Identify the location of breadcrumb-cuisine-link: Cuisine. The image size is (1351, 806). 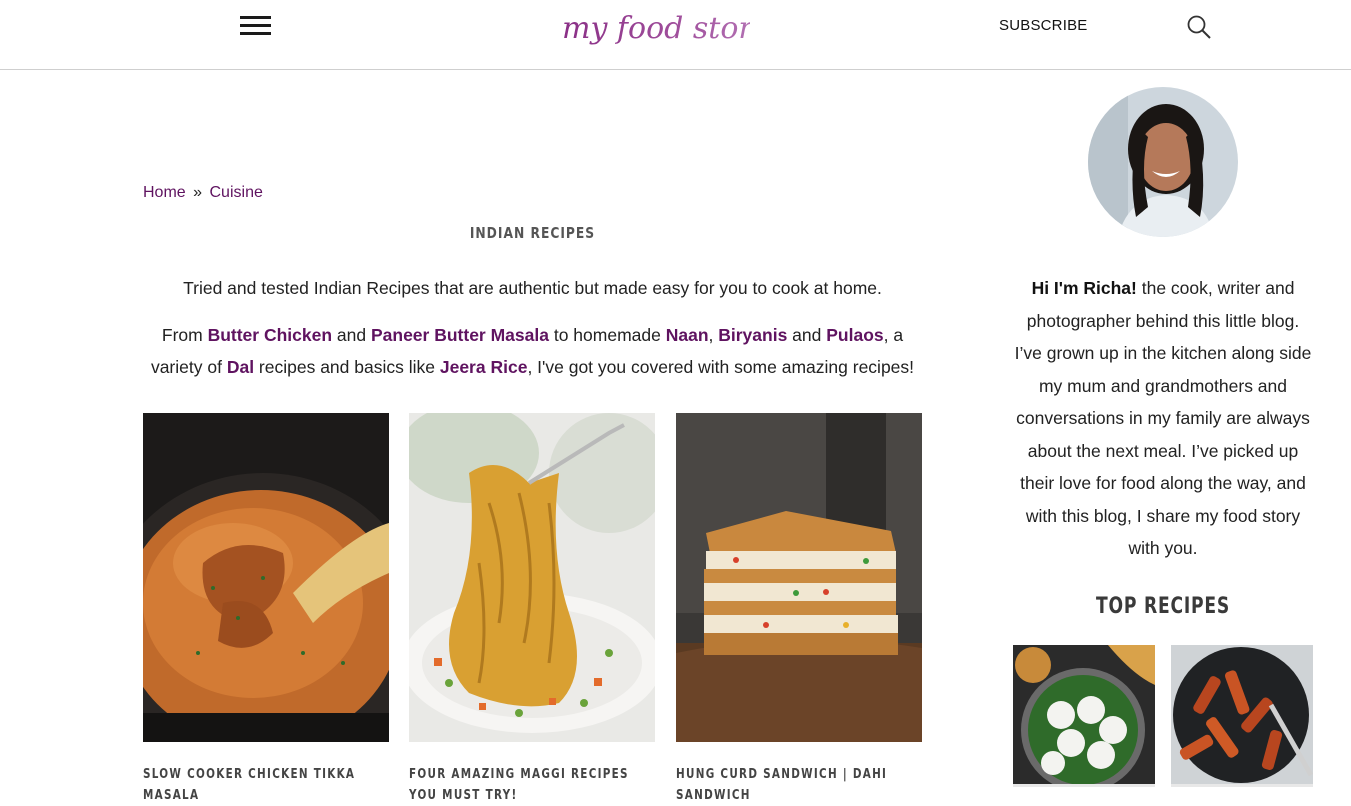
(236, 192).